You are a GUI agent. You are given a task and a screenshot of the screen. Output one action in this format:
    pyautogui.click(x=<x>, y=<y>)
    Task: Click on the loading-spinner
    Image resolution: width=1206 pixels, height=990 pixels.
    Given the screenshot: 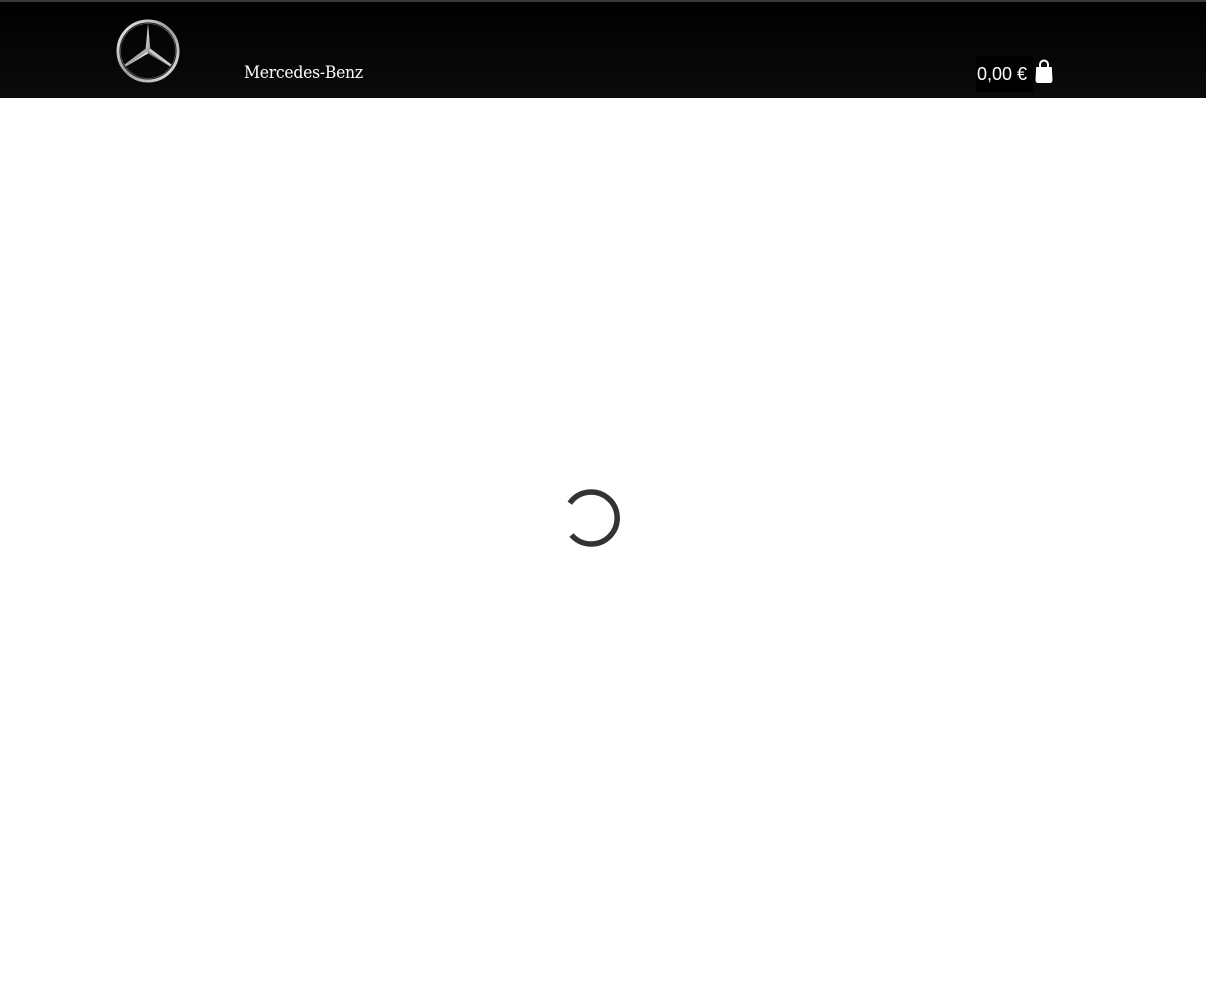 What is the action you would take?
    pyautogui.click(x=591, y=519)
    